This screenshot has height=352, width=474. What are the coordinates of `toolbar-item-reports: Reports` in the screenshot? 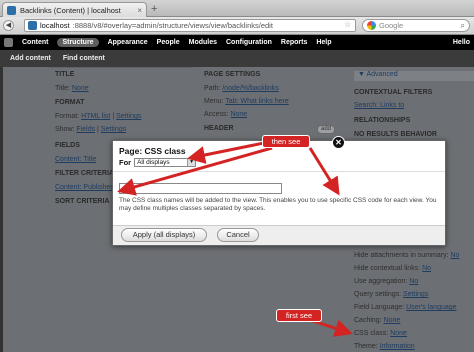 It's located at (294, 42).